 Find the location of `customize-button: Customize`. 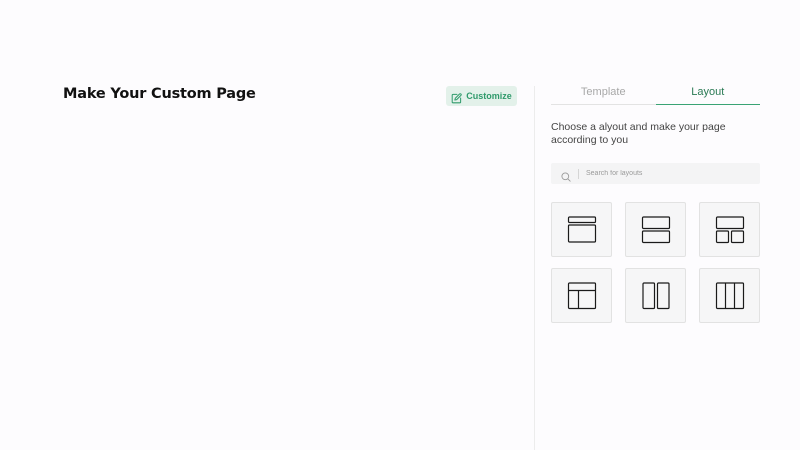

customize-button: Customize is located at coordinates (481, 96).